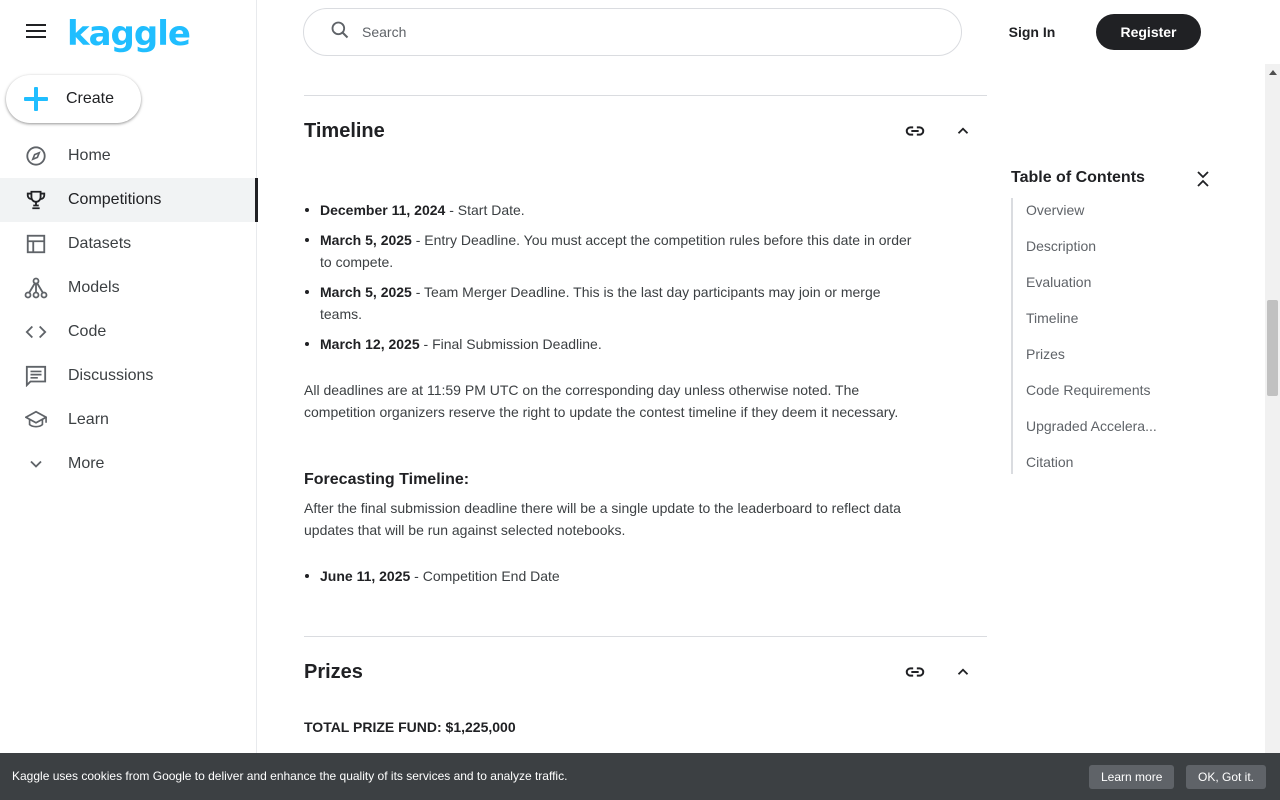 Image resolution: width=1280 pixels, height=800 pixels. Describe the element at coordinates (111, 375) in the screenshot. I see `sidebar-item-label: Discussions` at that location.